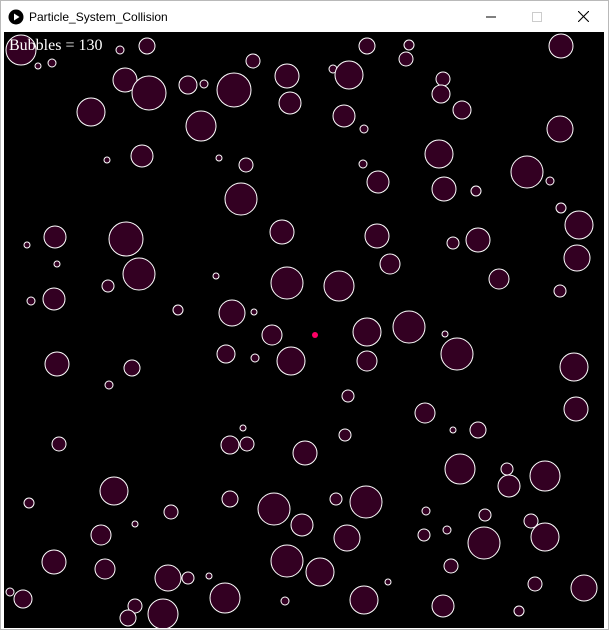 The height and width of the screenshot is (630, 609). I want to click on maximize-icon, so click(537, 16).